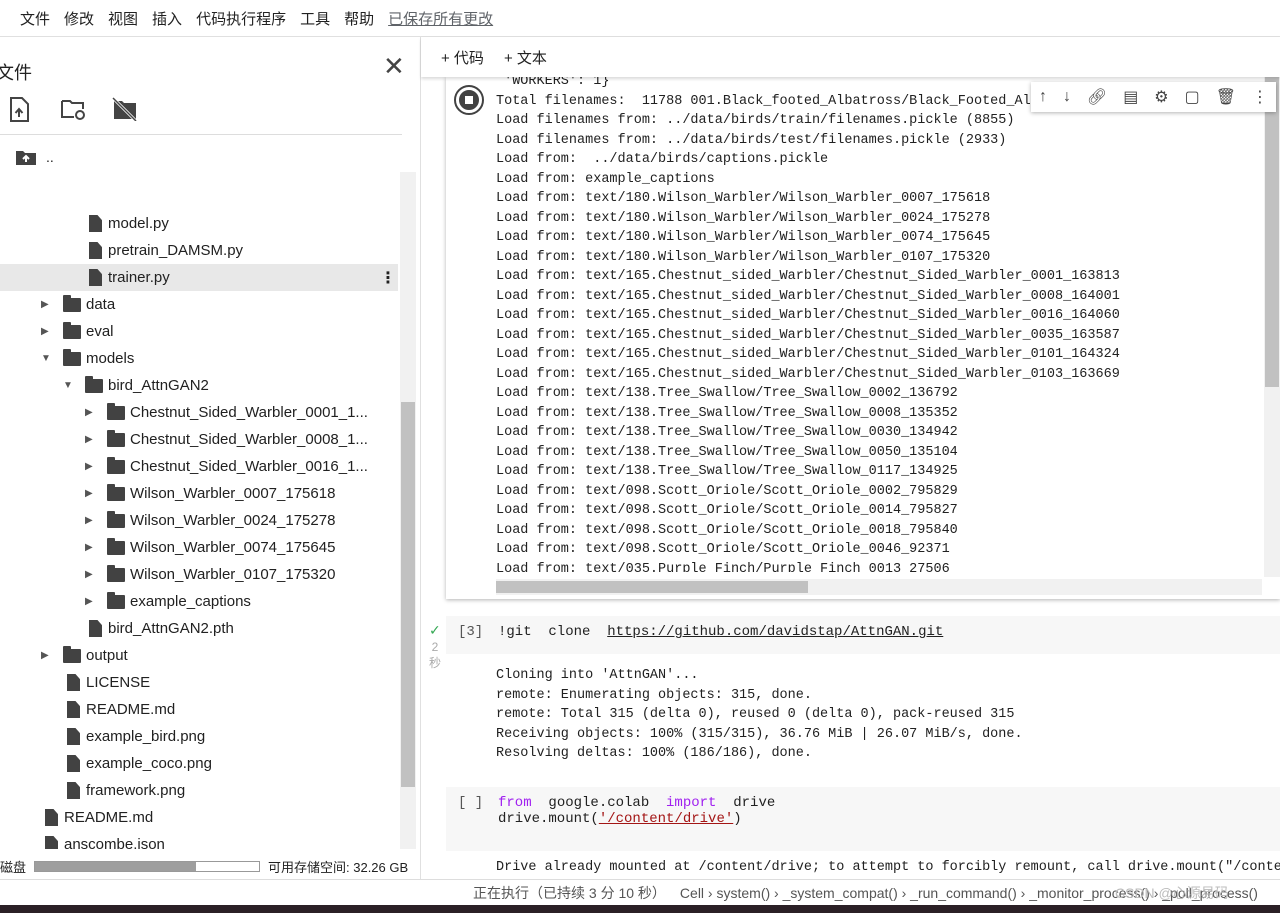  What do you see at coordinates (662, 159) in the screenshot?
I see `output-line: Load from: ../data/birds/captions.pickle` at bounding box center [662, 159].